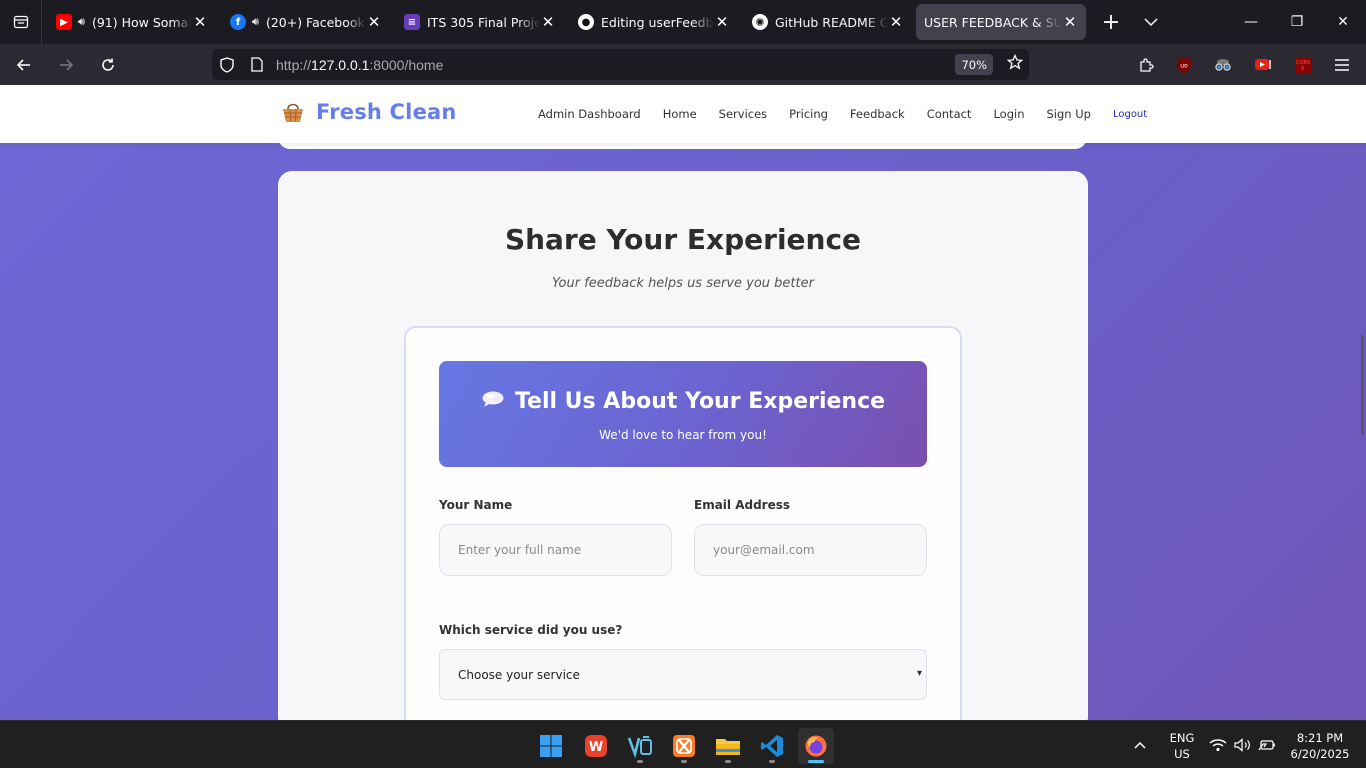 The width and height of the screenshot is (1366, 768). What do you see at coordinates (476, 505) in the screenshot?
I see `name-label: Your Name` at bounding box center [476, 505].